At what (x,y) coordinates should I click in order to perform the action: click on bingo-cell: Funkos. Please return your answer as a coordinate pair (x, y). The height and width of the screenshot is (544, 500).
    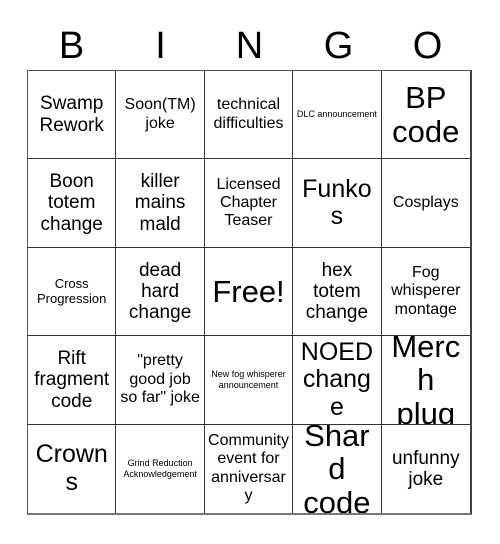
    Looking at the image, I should click on (337, 203).